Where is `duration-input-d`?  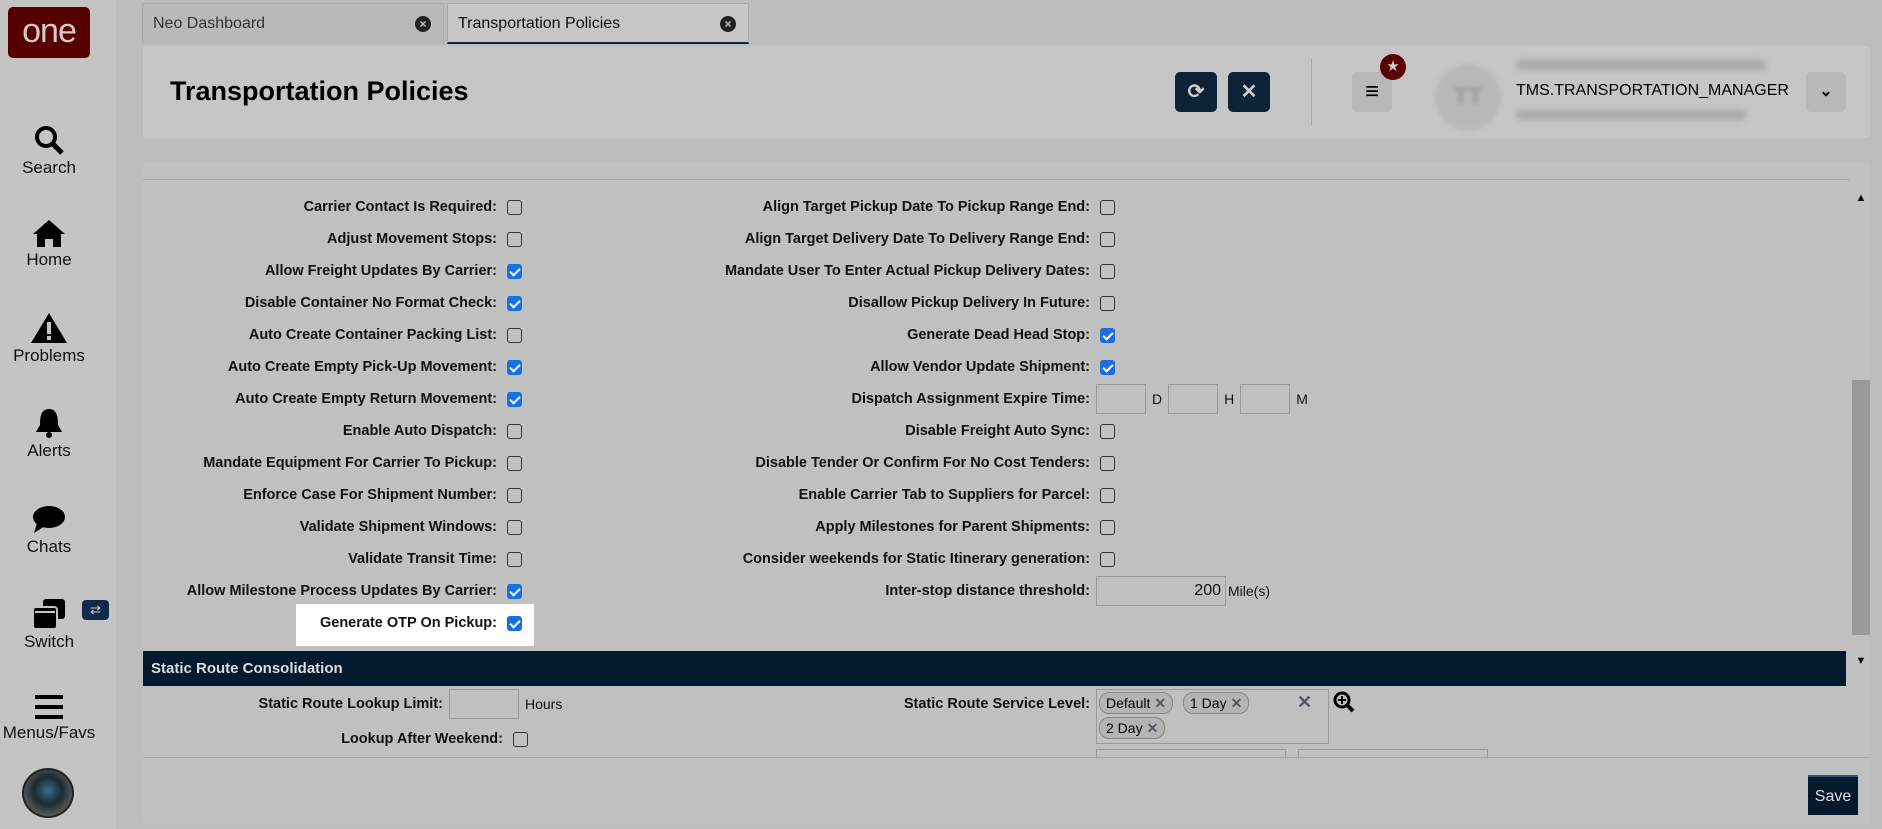 duration-input-d is located at coordinates (1121, 399).